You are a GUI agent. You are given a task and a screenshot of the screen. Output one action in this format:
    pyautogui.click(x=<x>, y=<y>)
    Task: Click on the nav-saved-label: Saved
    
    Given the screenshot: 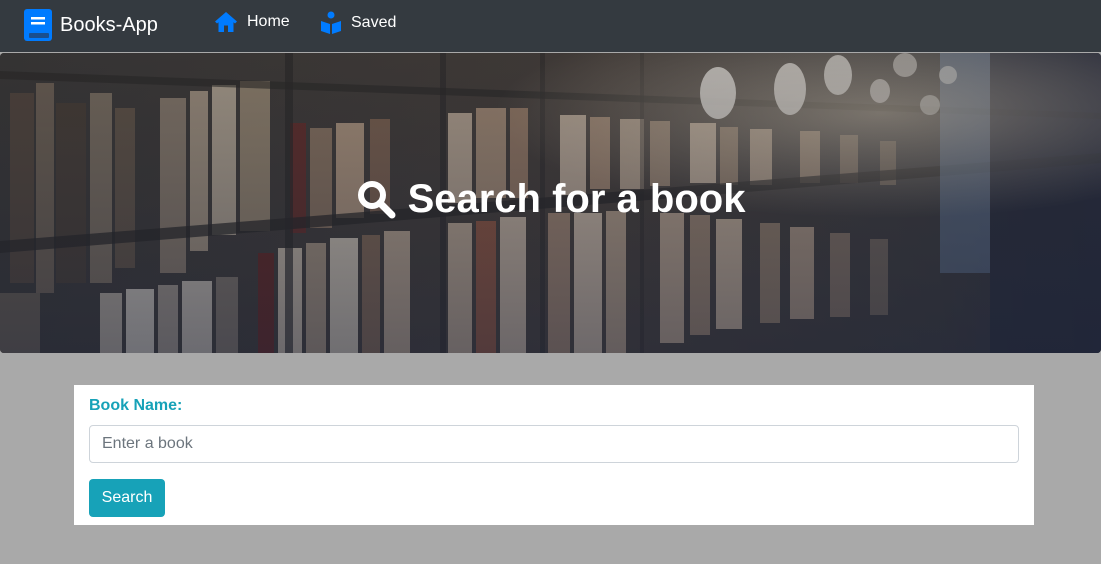 What is the action you would take?
    pyautogui.click(x=374, y=22)
    